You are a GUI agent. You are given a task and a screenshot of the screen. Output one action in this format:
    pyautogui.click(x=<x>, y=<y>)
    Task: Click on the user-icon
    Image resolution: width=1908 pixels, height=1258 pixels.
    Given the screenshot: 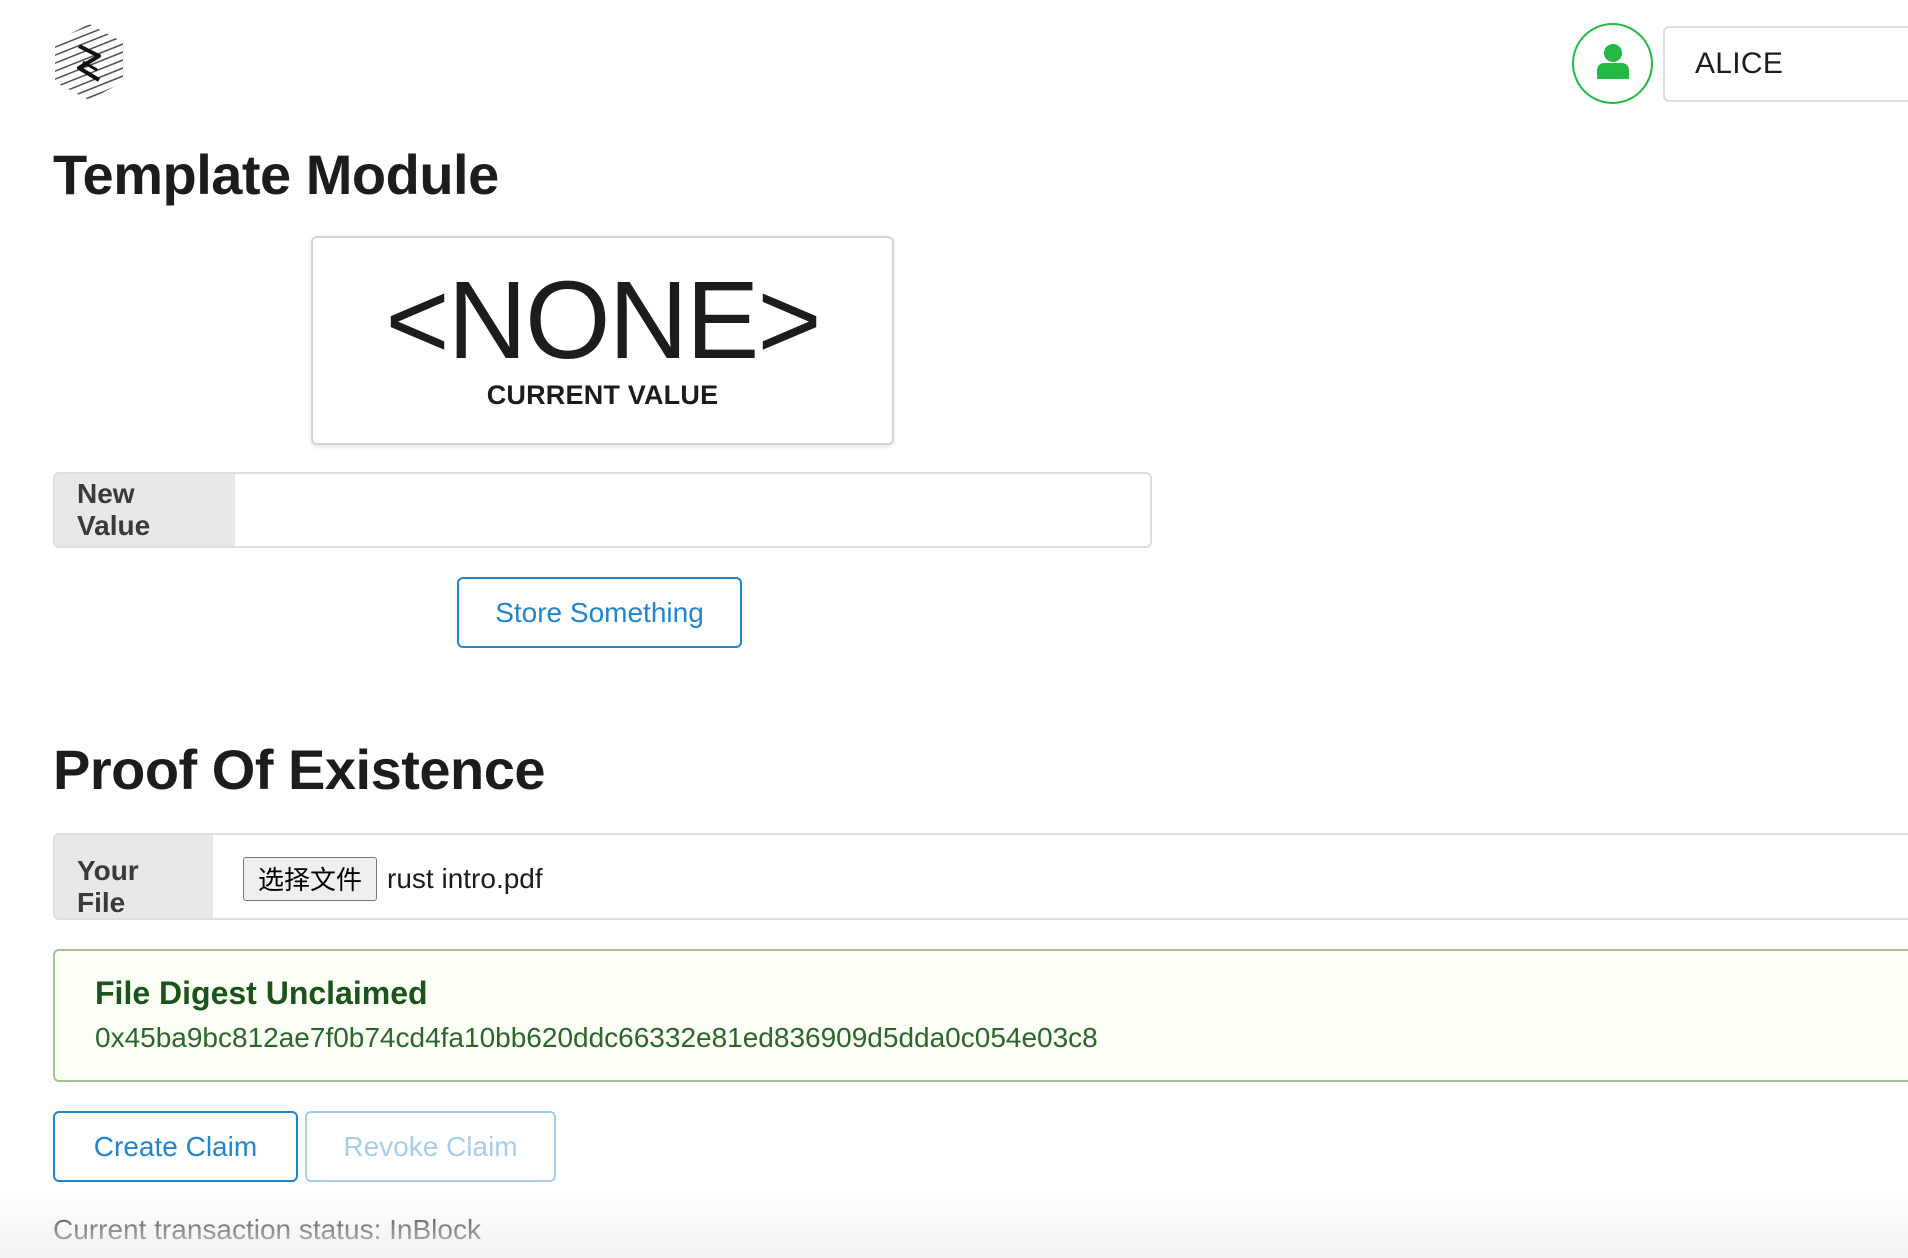 What is the action you would take?
    pyautogui.click(x=1612, y=63)
    